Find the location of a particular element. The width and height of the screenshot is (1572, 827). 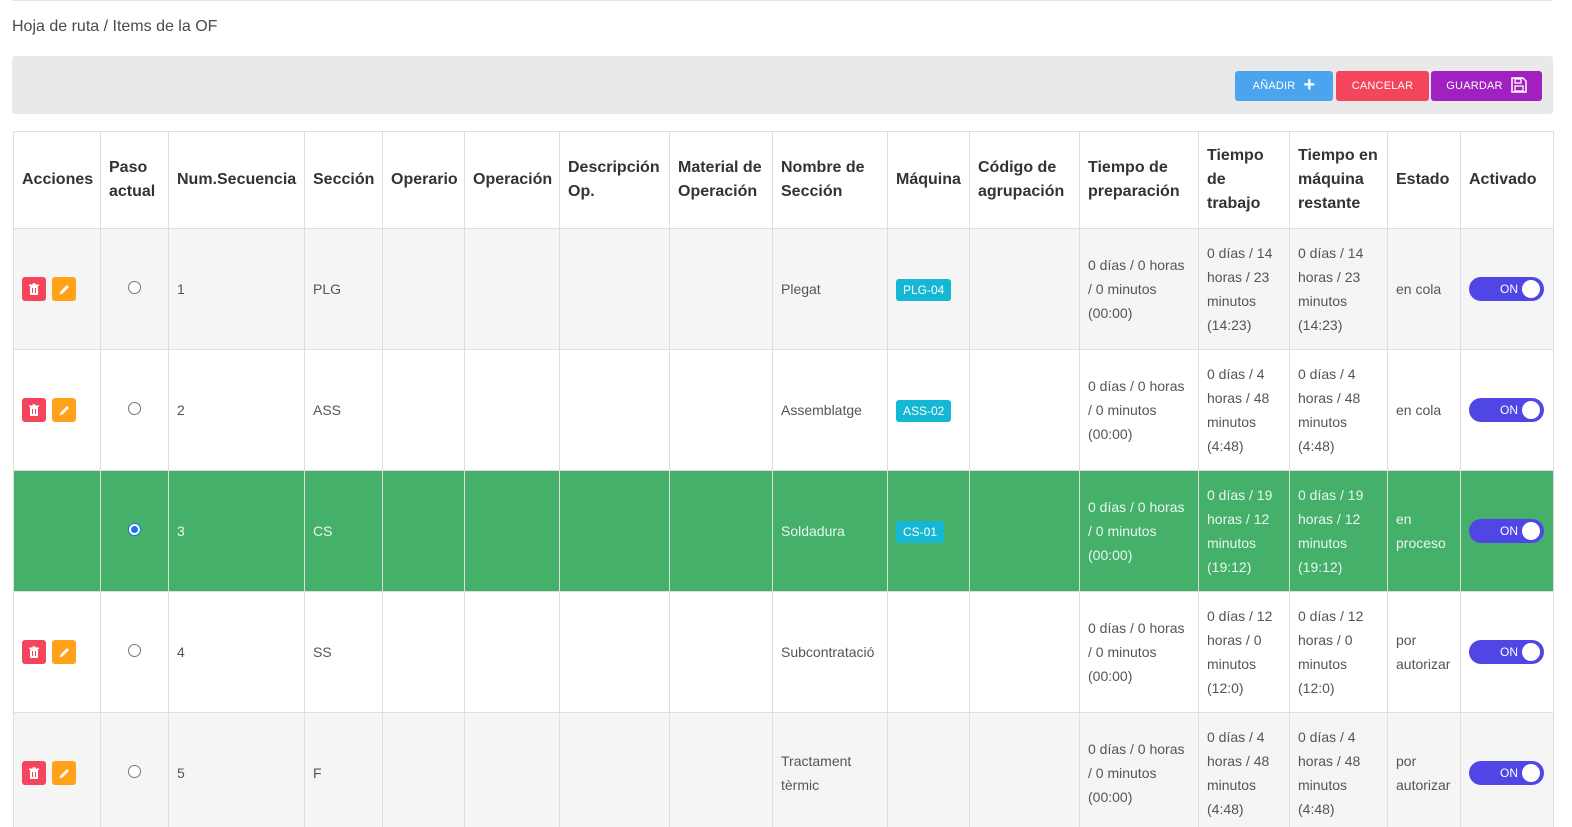

status-cell: en cola is located at coordinates (1424, 289).